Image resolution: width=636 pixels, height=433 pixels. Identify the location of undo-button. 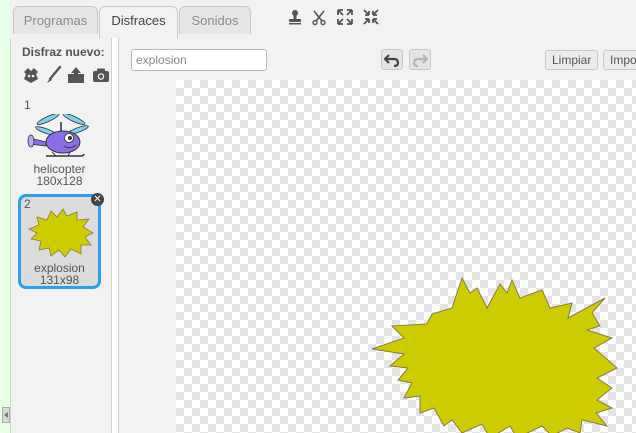
(392, 59).